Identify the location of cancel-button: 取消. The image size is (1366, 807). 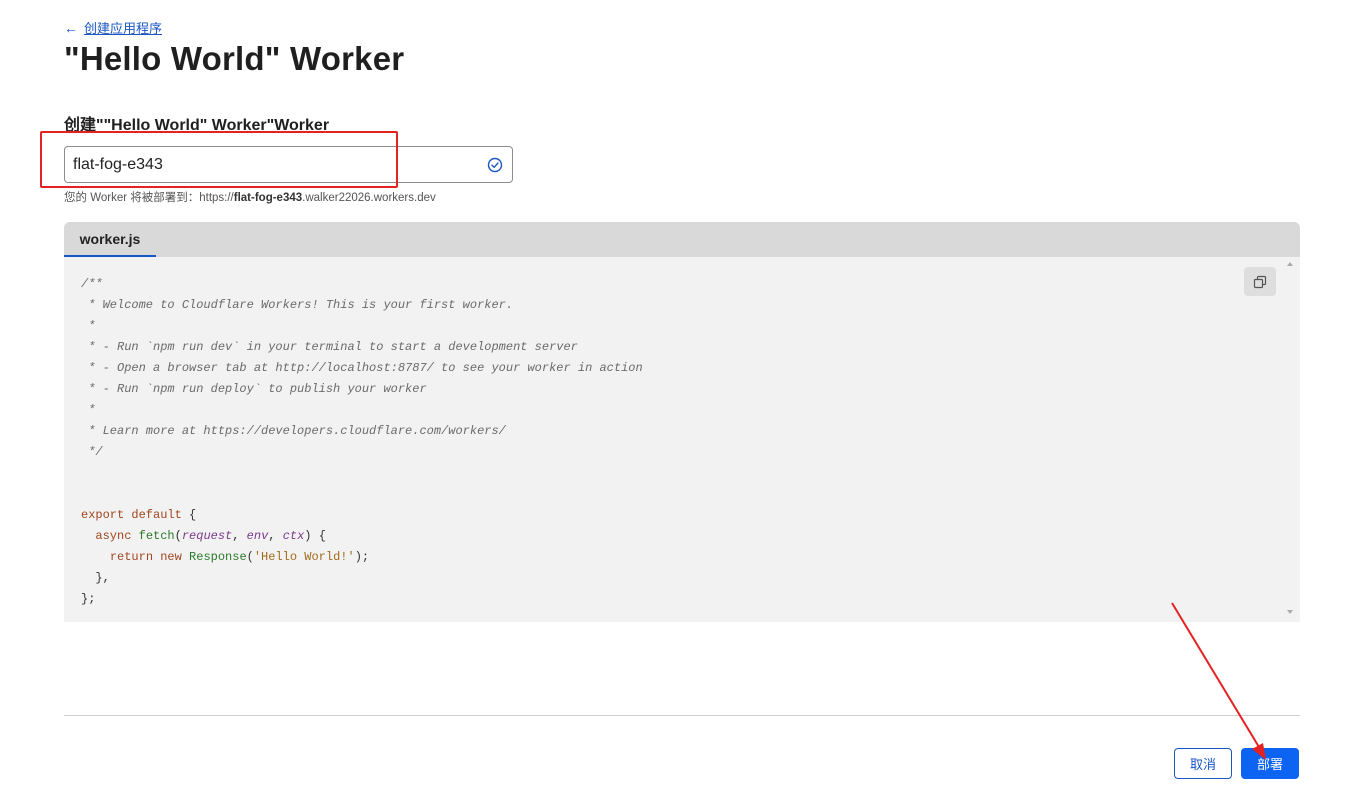
(1203, 763).